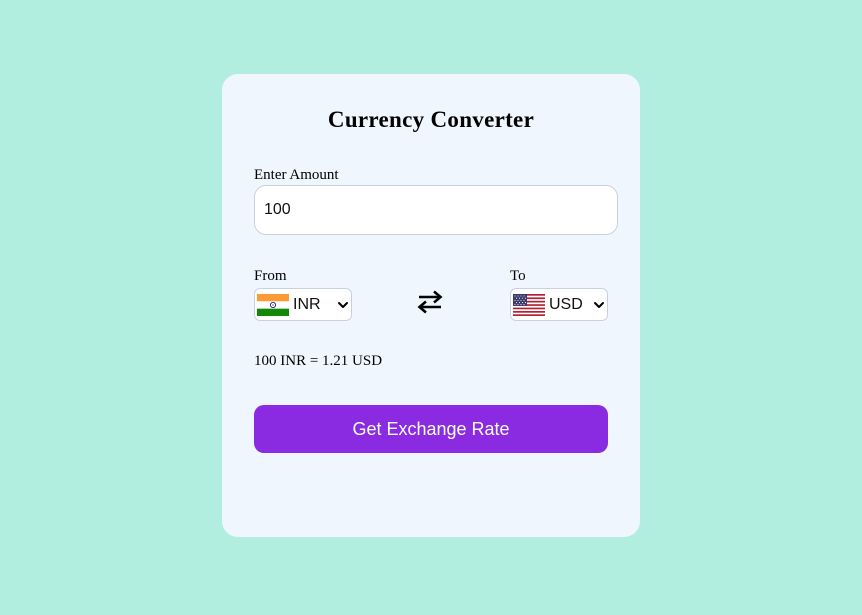 The height and width of the screenshot is (615, 862). Describe the element at coordinates (430, 302) in the screenshot. I see `swap-arrows-icon` at that location.